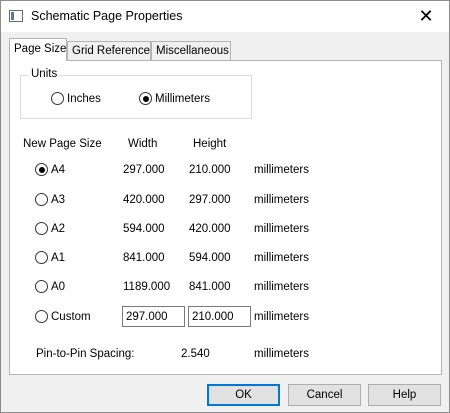 This screenshot has width=450, height=413. Describe the element at coordinates (243, 395) in the screenshot. I see `ok-button: OK` at that location.